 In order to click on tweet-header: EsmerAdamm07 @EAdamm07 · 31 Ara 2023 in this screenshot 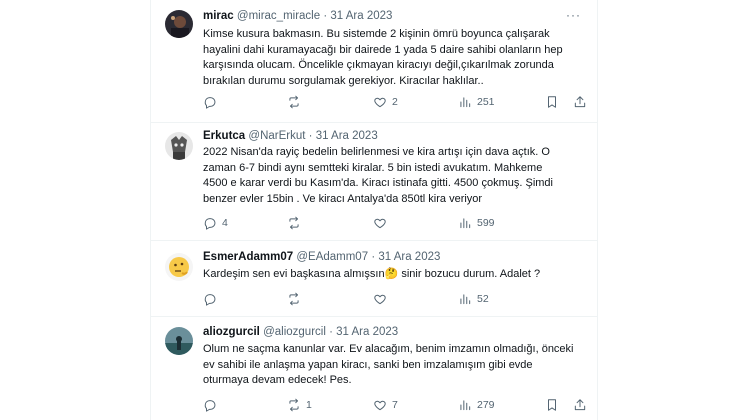, I will do `click(321, 257)`.